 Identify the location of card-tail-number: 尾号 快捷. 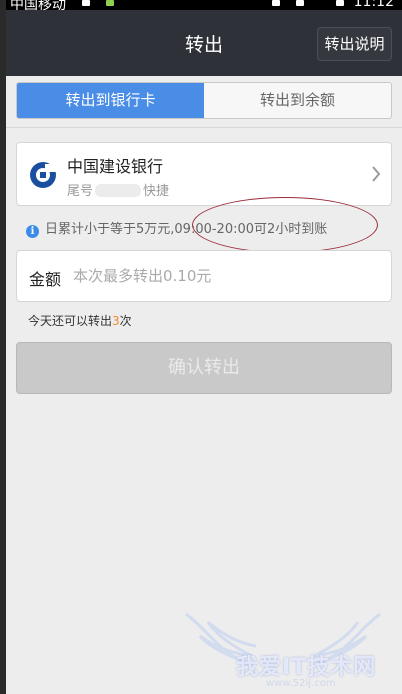
(118, 189).